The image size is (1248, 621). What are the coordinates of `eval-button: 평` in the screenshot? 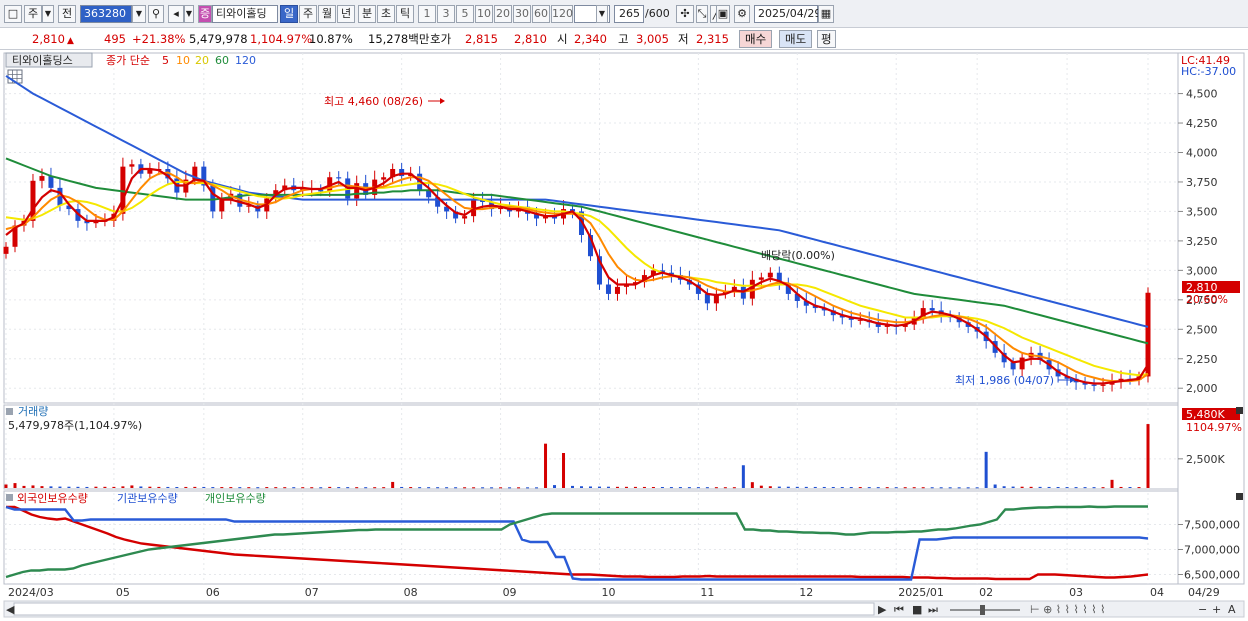 It's located at (826, 39).